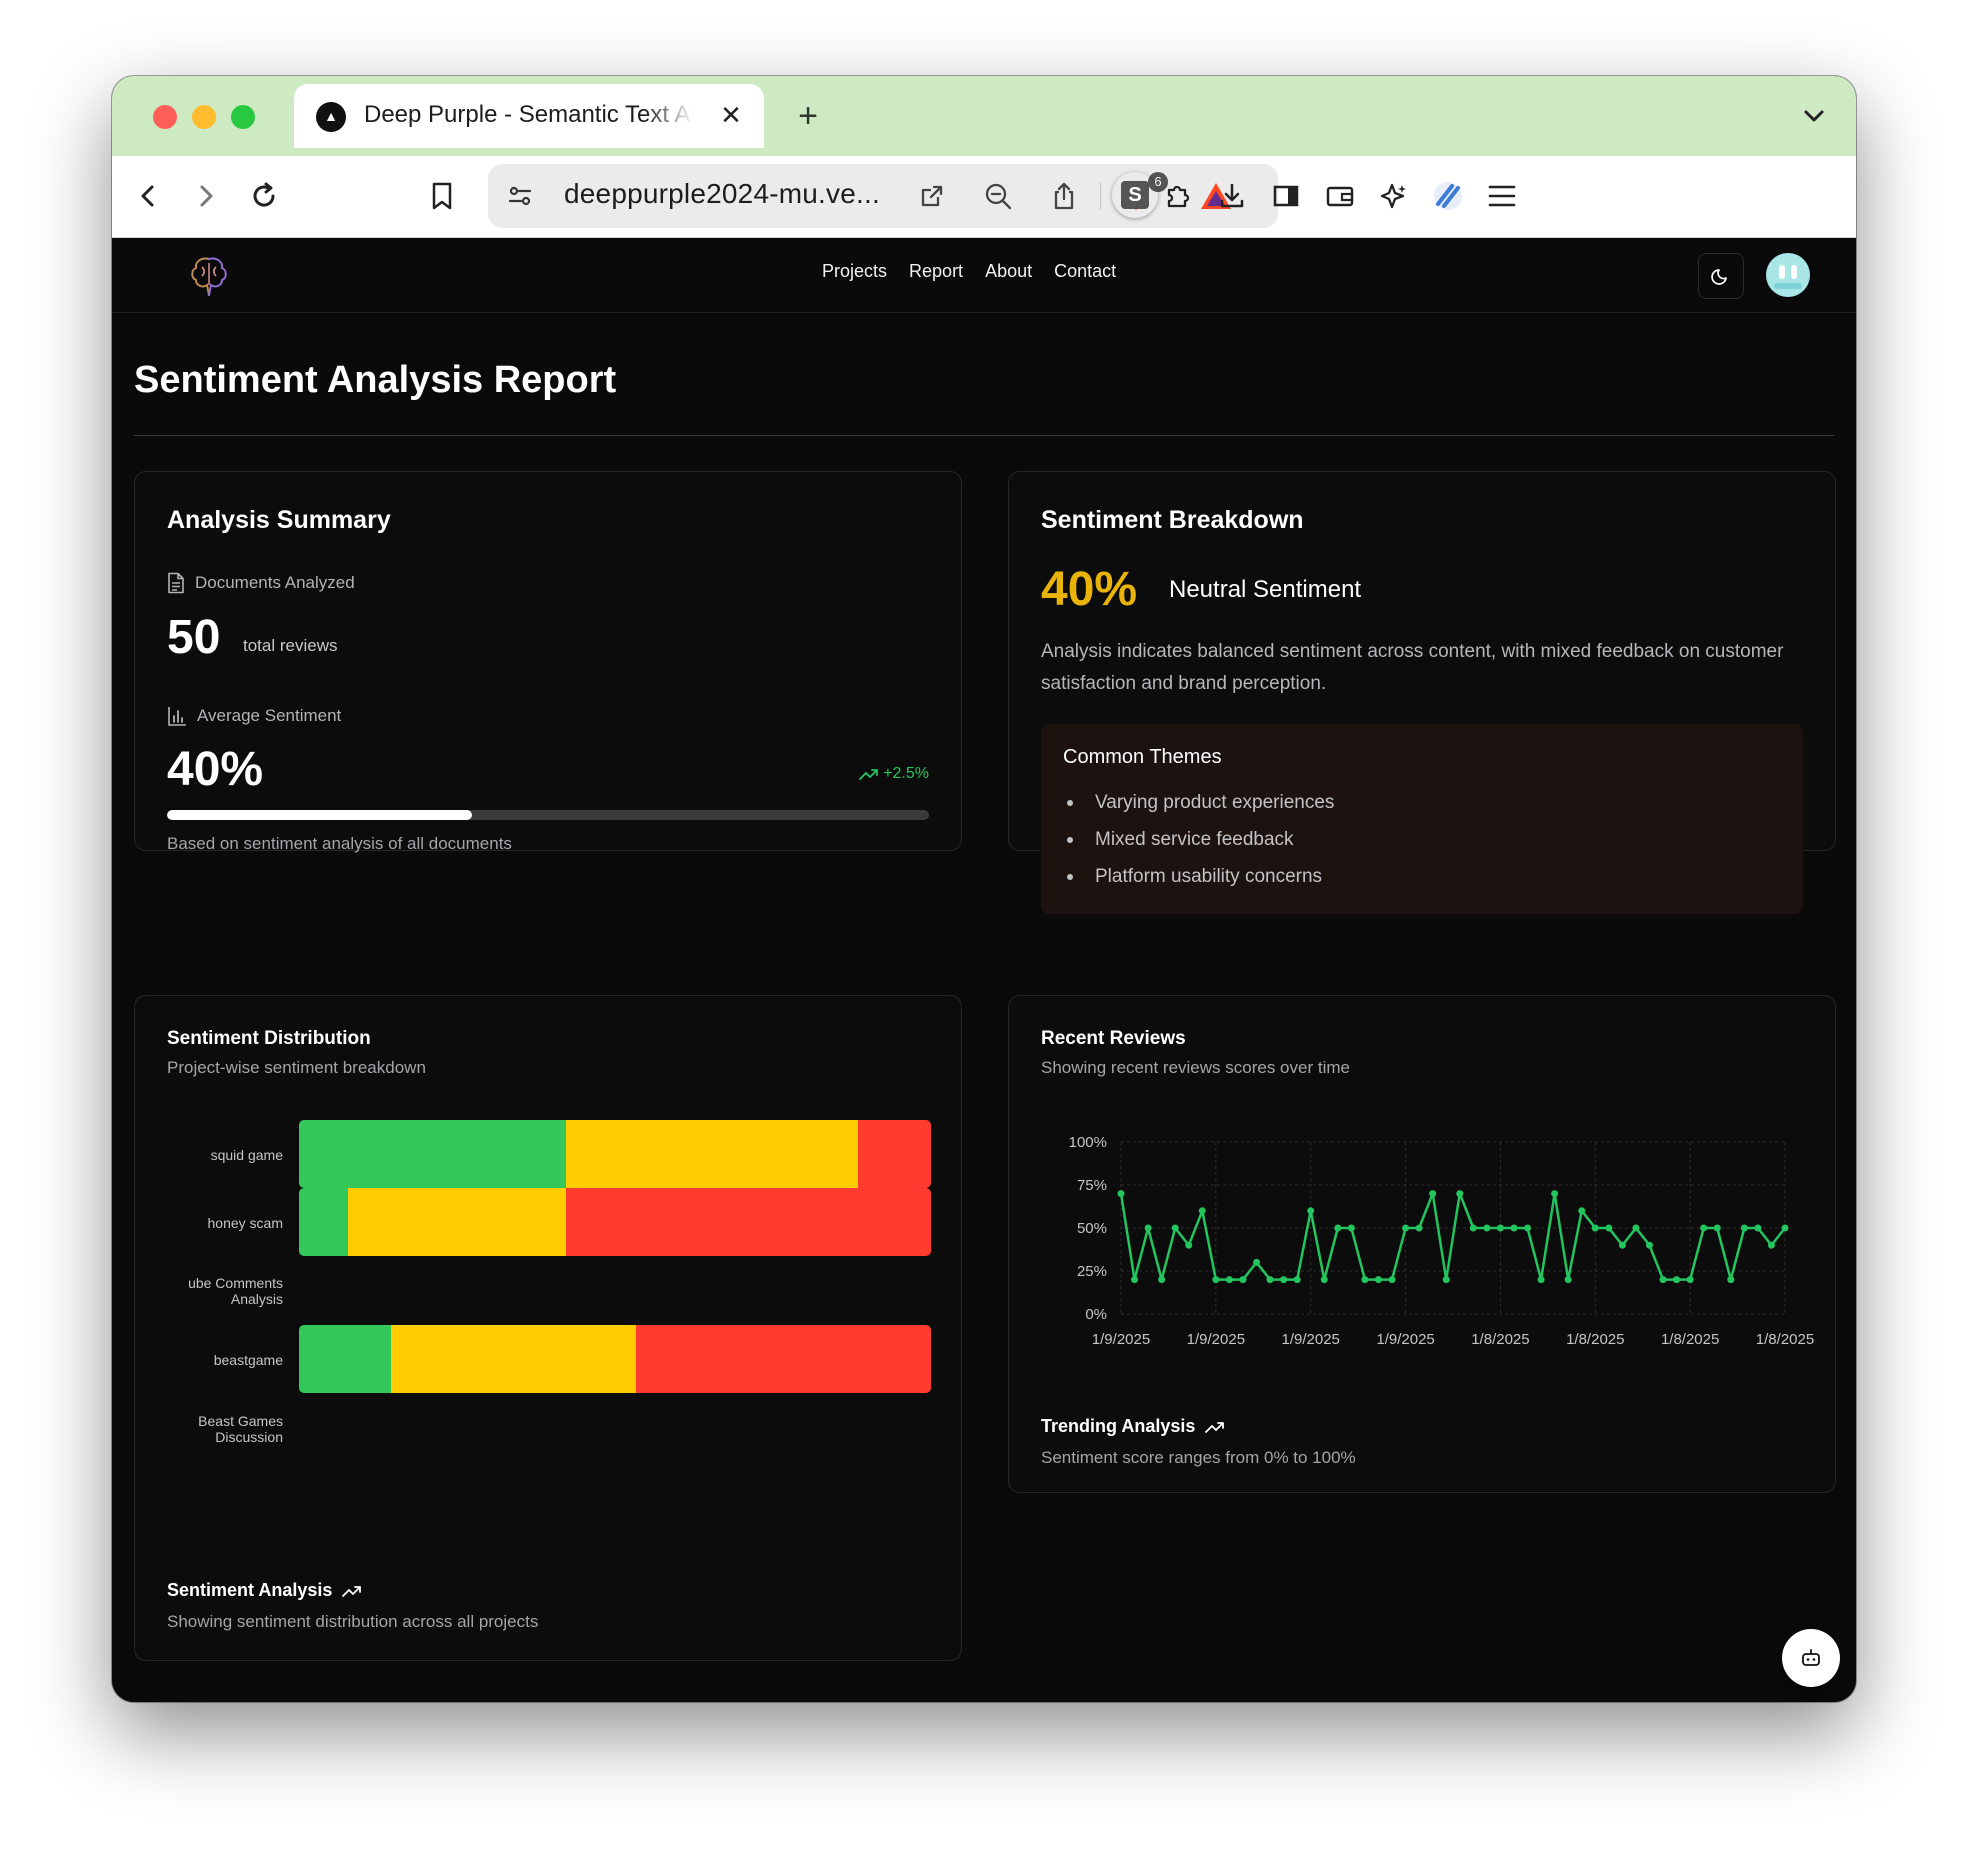  What do you see at coordinates (176, 583) in the screenshot?
I see `document-icon` at bounding box center [176, 583].